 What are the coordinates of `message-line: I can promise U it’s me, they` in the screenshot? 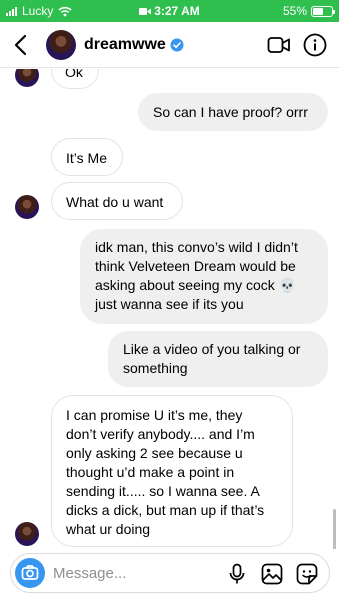 It's located at (154, 415).